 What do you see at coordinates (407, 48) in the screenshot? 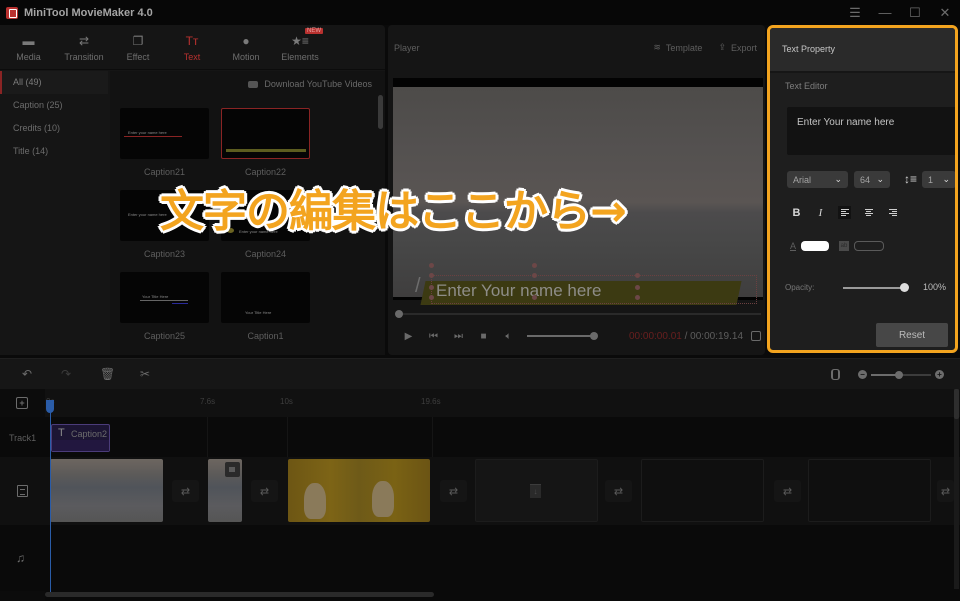
I see `player-title: Player` at bounding box center [407, 48].